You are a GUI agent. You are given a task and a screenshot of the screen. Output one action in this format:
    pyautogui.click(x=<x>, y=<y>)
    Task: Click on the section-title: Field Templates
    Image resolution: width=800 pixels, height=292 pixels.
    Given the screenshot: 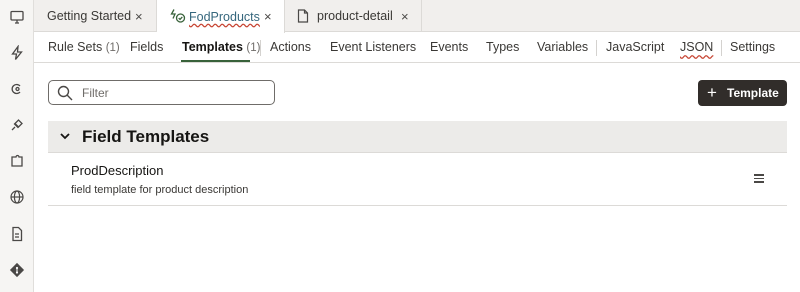 What is the action you would take?
    pyautogui.click(x=146, y=136)
    